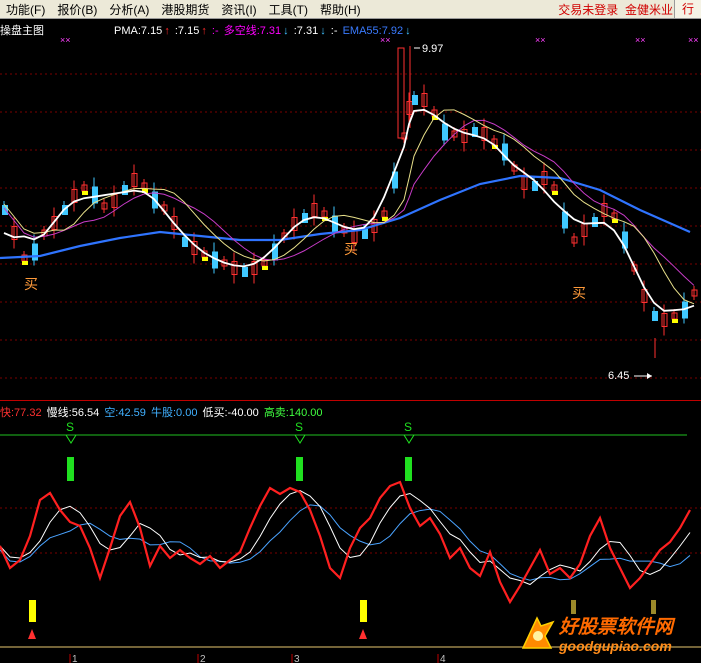 Image resolution: width=701 pixels, height=663 pixels. I want to click on axis-label: 3, so click(297, 658).